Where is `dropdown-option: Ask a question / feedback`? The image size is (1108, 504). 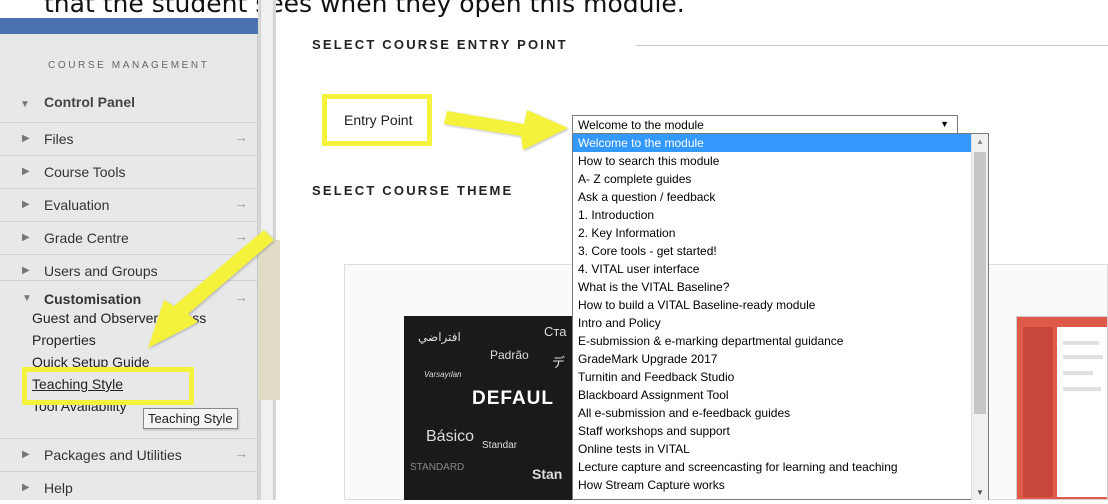
dropdown-option: Ask a question / feedback is located at coordinates (772, 197).